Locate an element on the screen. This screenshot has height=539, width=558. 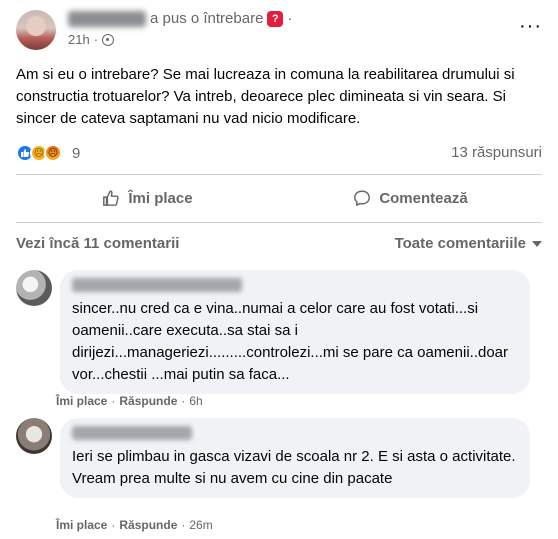
question-badge-icon: ? is located at coordinates (275, 18).